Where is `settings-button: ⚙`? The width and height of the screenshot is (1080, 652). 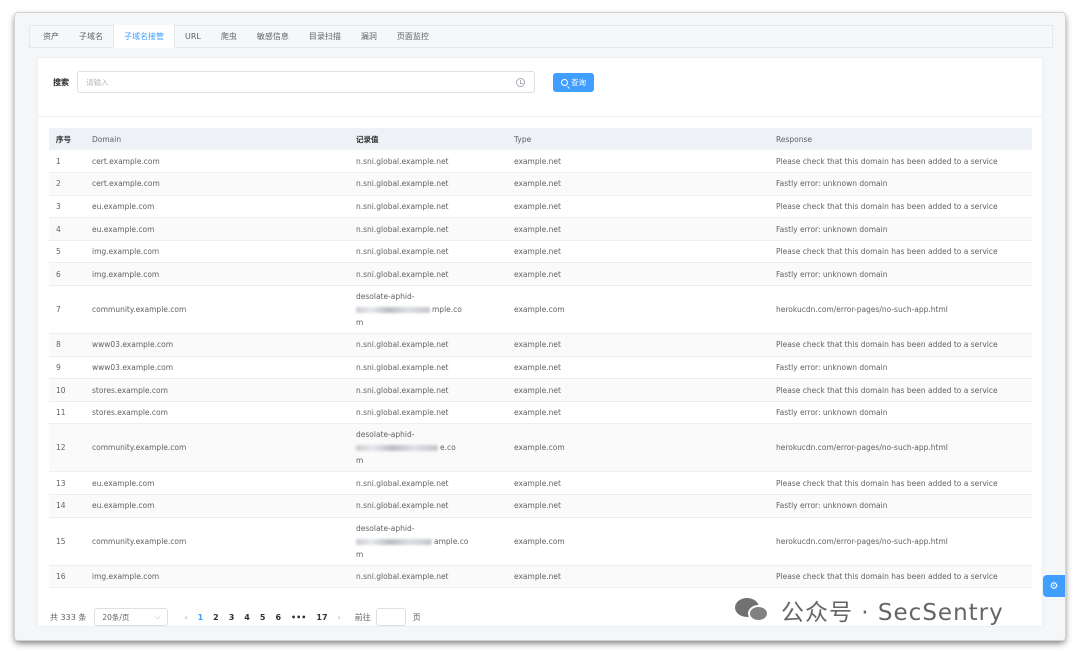 settings-button: ⚙ is located at coordinates (1054, 586).